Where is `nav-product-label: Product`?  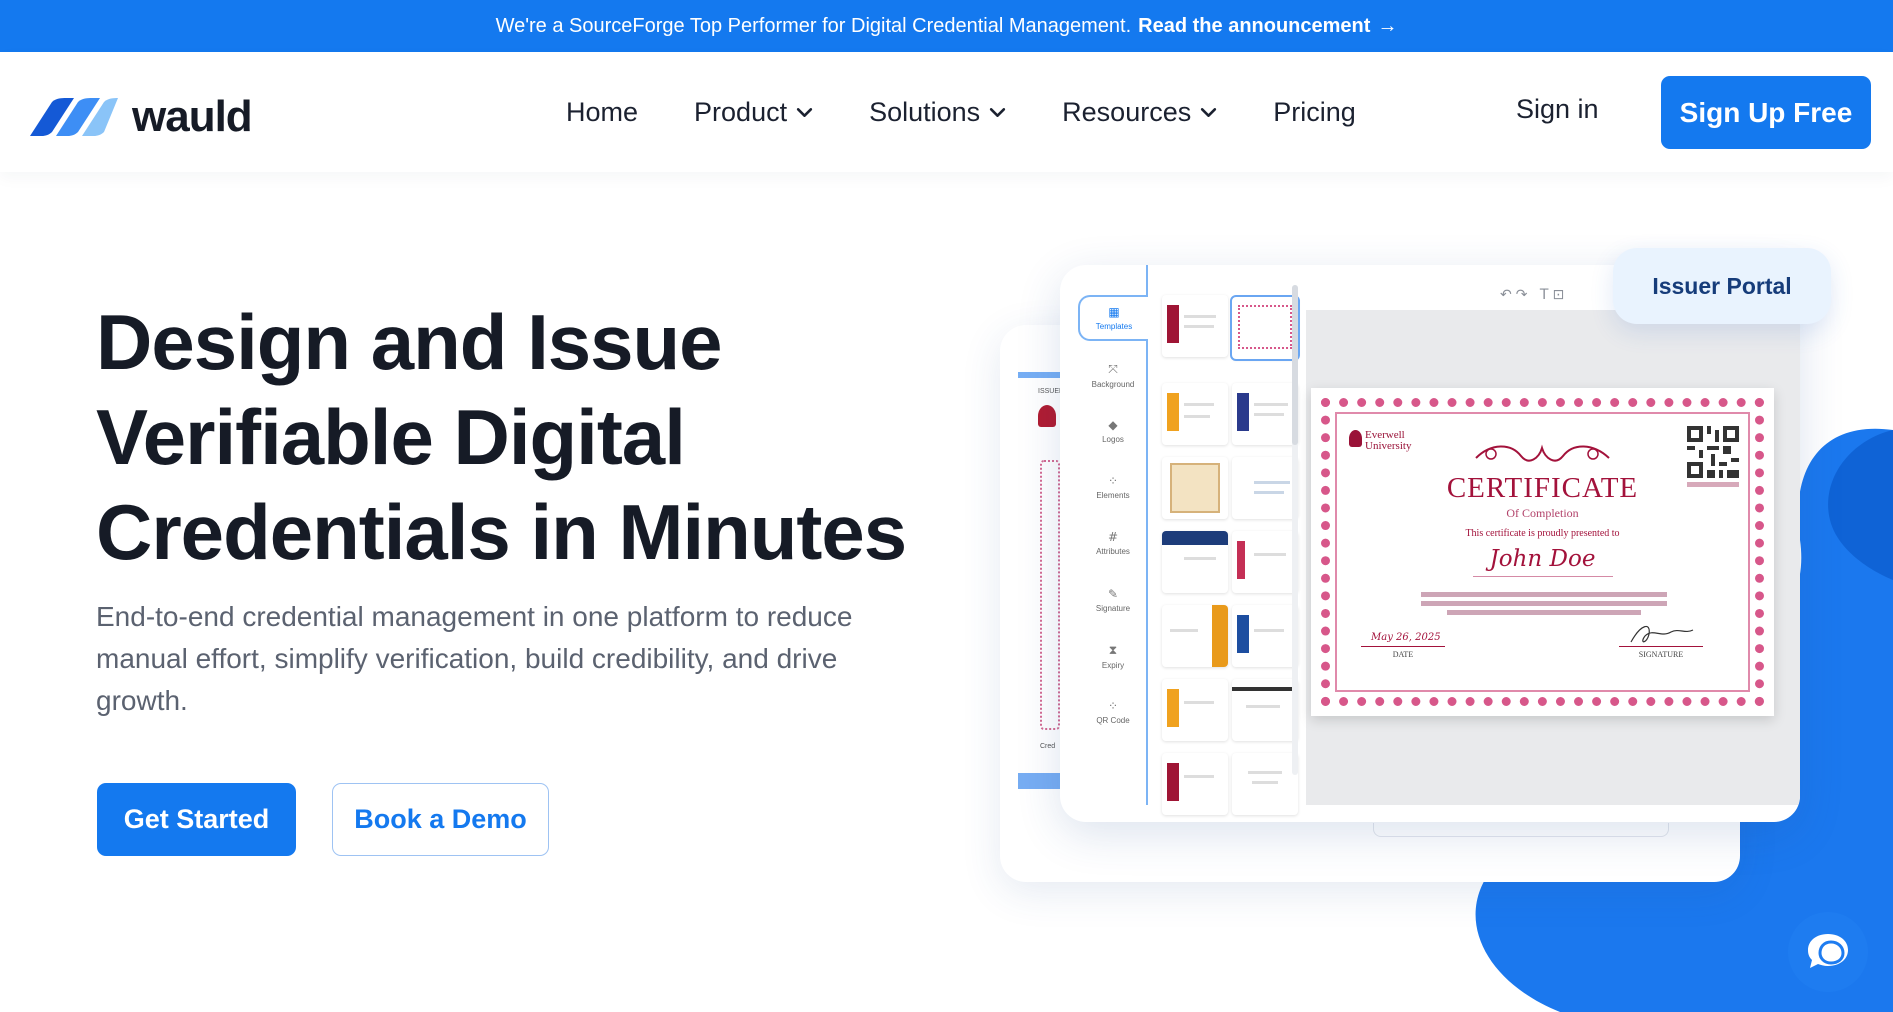 nav-product-label: Product is located at coordinates (741, 111).